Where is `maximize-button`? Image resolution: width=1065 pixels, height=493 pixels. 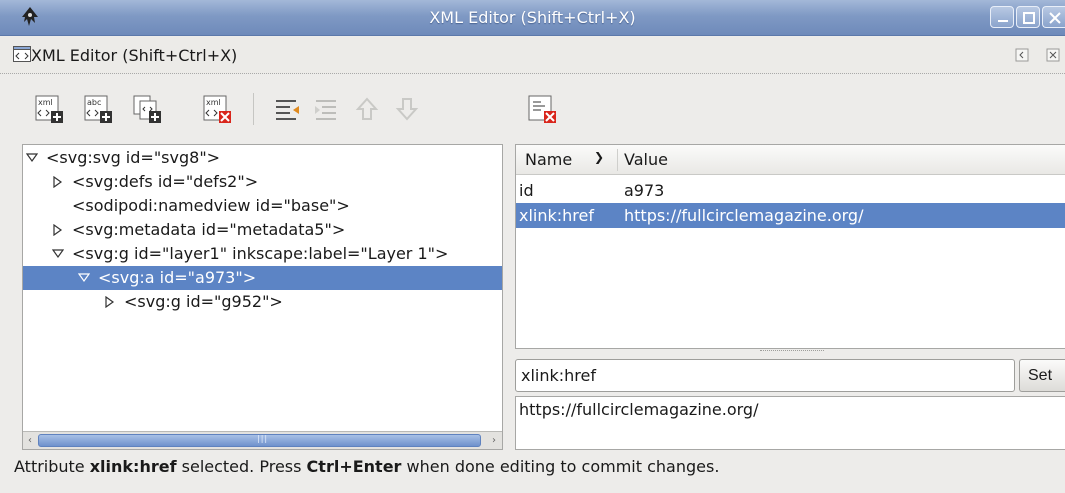 maximize-button is located at coordinates (1028, 17).